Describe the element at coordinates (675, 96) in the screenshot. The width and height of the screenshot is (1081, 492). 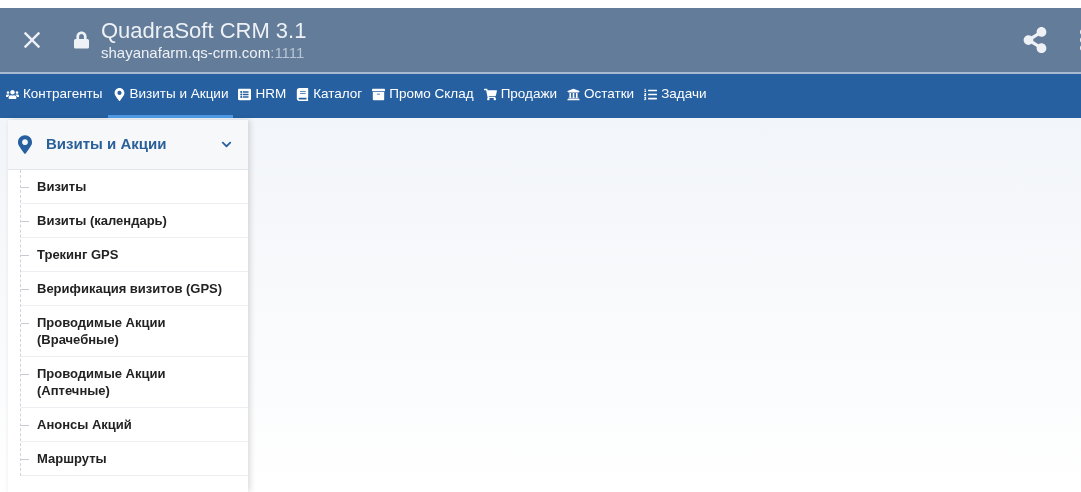
I see `nav-tab: Задачи` at that location.